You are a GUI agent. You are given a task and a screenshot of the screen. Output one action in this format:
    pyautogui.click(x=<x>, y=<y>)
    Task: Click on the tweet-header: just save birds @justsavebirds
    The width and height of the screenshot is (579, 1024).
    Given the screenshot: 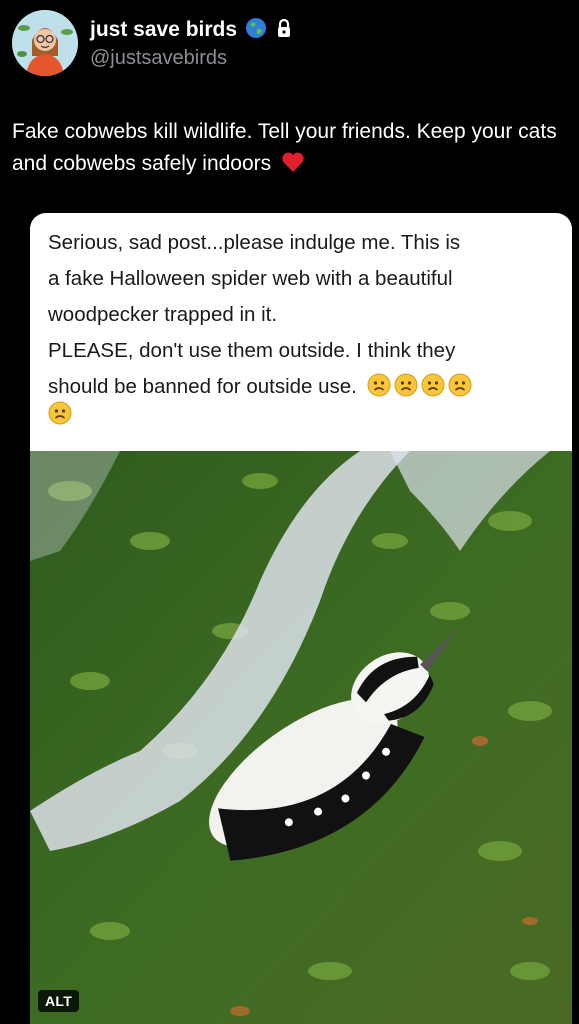 What is the action you would take?
    pyautogui.click(x=289, y=44)
    